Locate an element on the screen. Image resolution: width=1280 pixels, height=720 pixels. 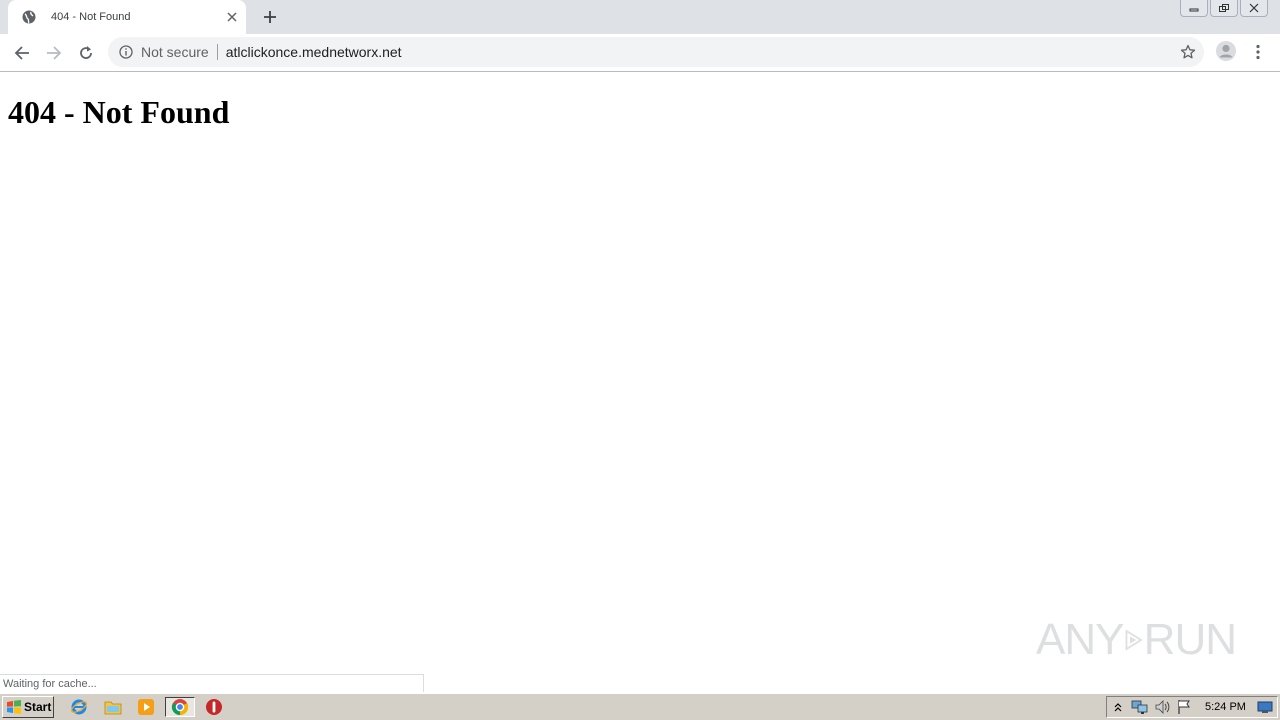
anyrun-watermark: ANY RUN is located at coordinates (1136, 640).